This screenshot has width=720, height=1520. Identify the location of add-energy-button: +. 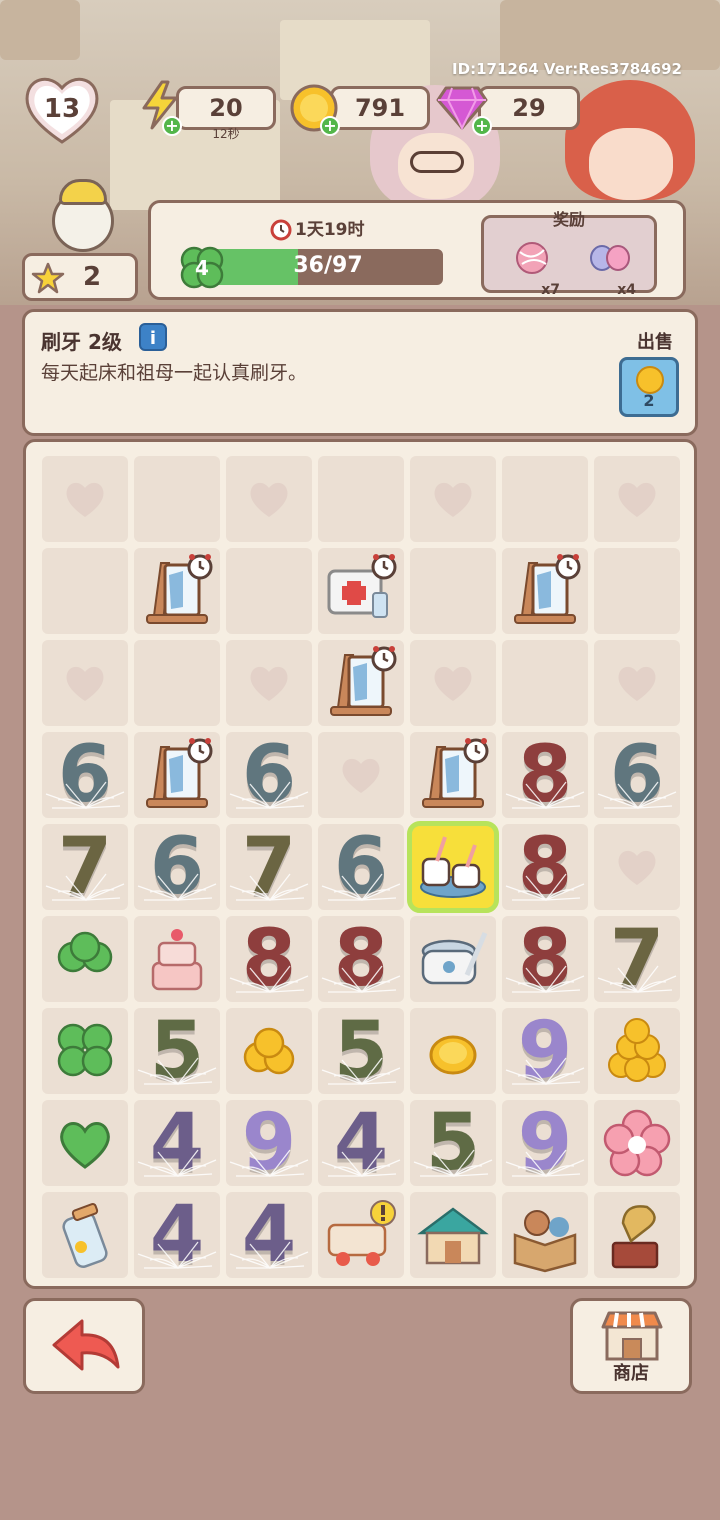
(172, 126).